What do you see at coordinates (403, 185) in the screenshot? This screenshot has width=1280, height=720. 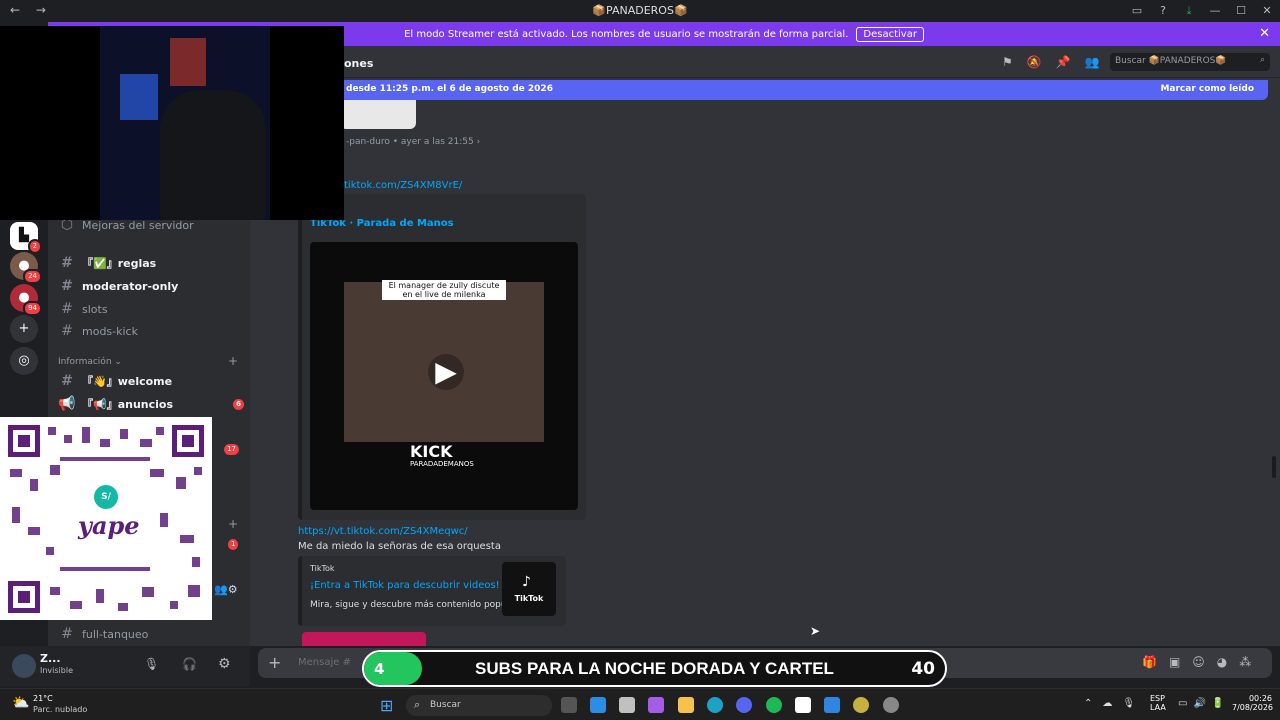 I see `message-link-1: tiktok.com/ZS4XM8VrE/` at bounding box center [403, 185].